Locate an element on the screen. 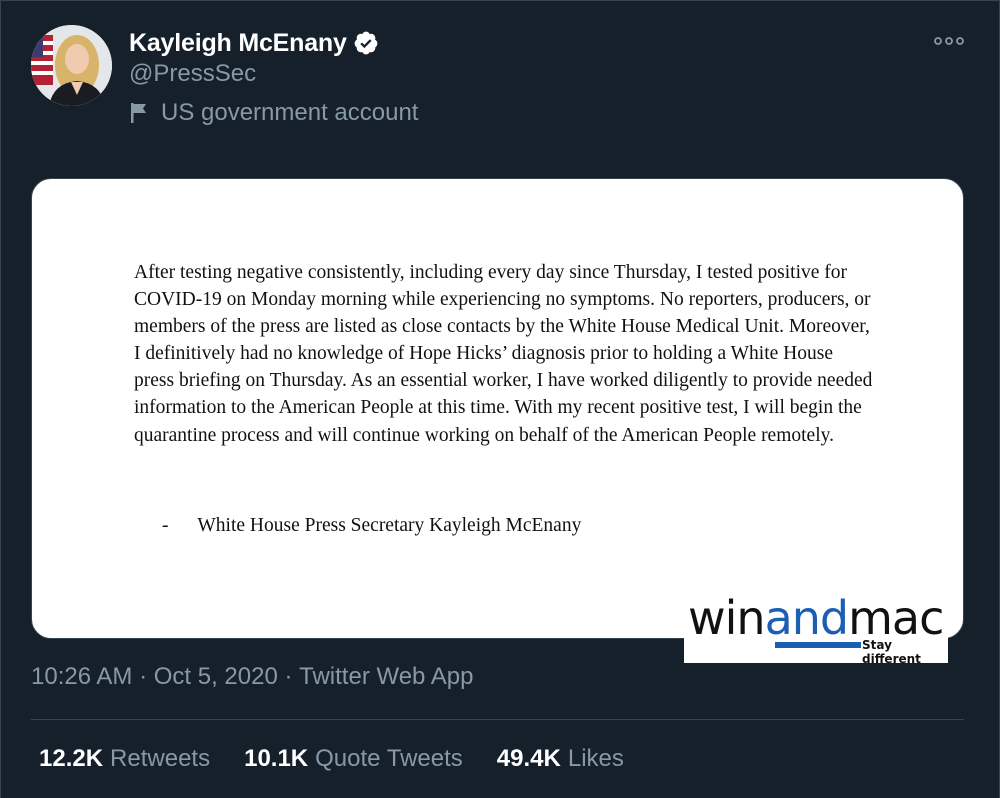 The height and width of the screenshot is (798, 1000). quote-tweets-label: Quote Tweets is located at coordinates (389, 758).